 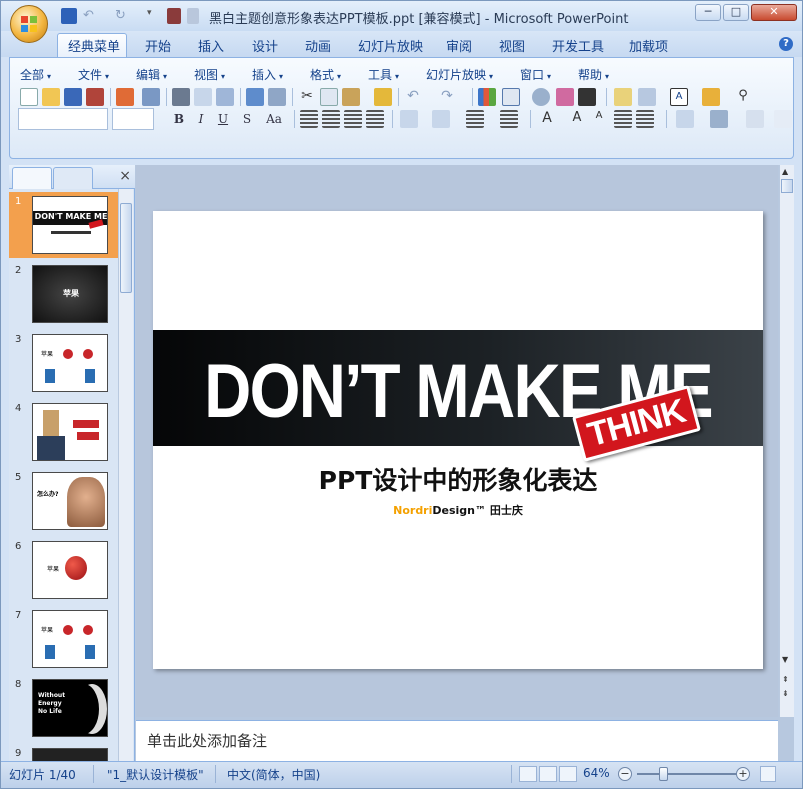 I want to click on permission-icon, so click(x=95, y=97).